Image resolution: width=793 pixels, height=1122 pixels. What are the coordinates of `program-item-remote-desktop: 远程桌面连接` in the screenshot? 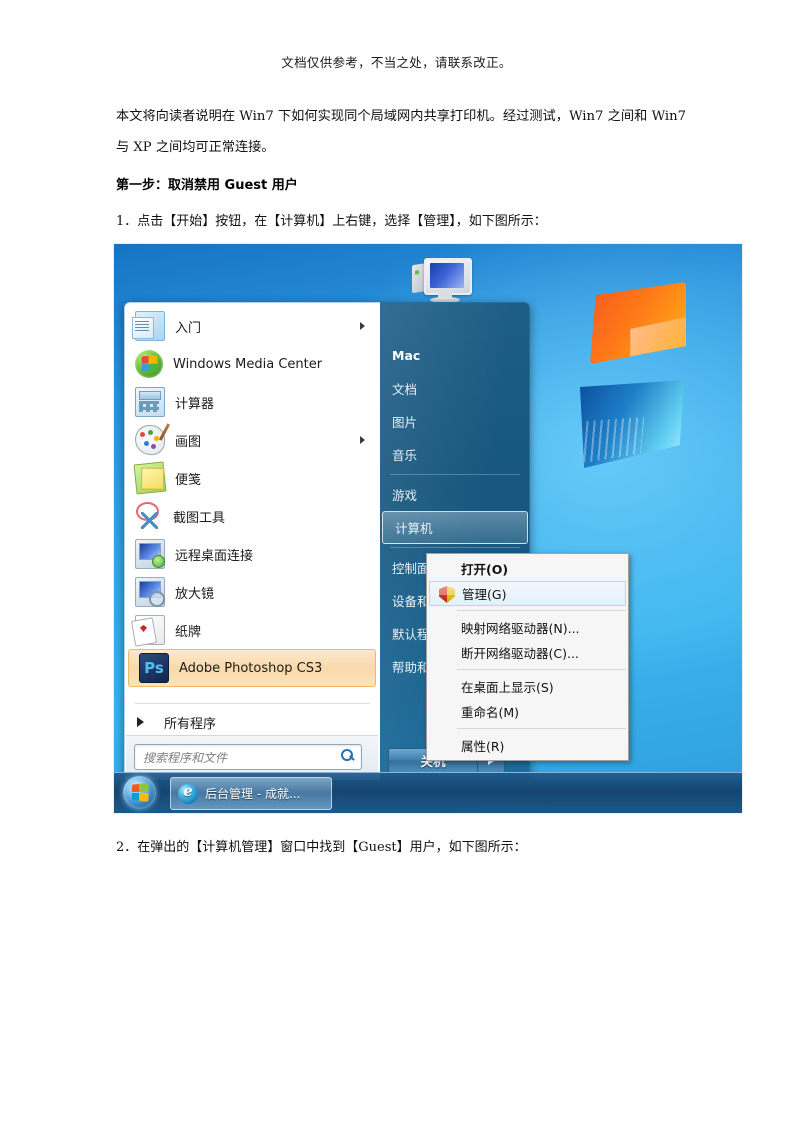 It's located at (252, 554).